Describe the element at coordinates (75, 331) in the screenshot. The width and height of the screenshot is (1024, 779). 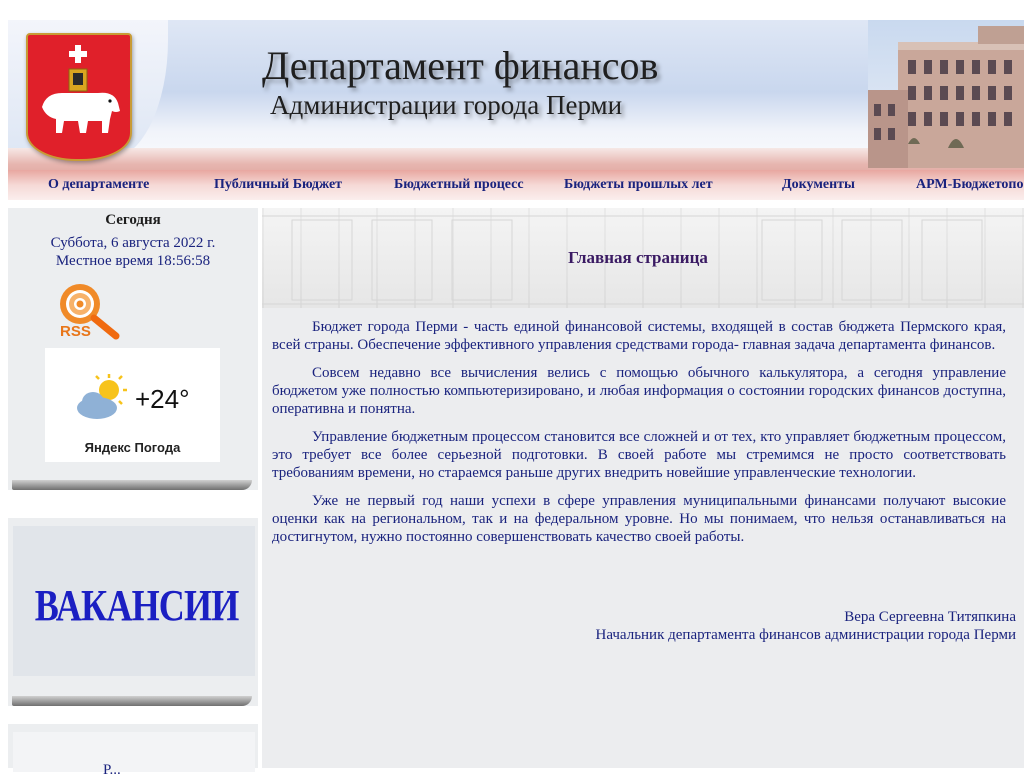
I see `rss-label: RSS` at that location.